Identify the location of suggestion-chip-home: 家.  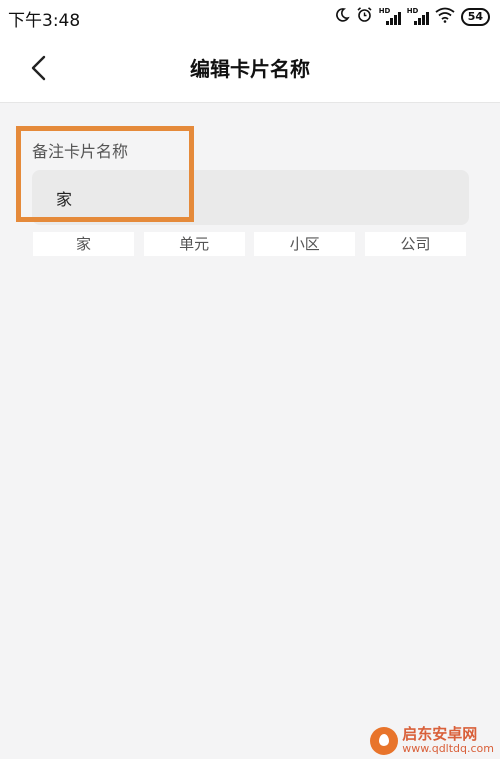
(83, 244).